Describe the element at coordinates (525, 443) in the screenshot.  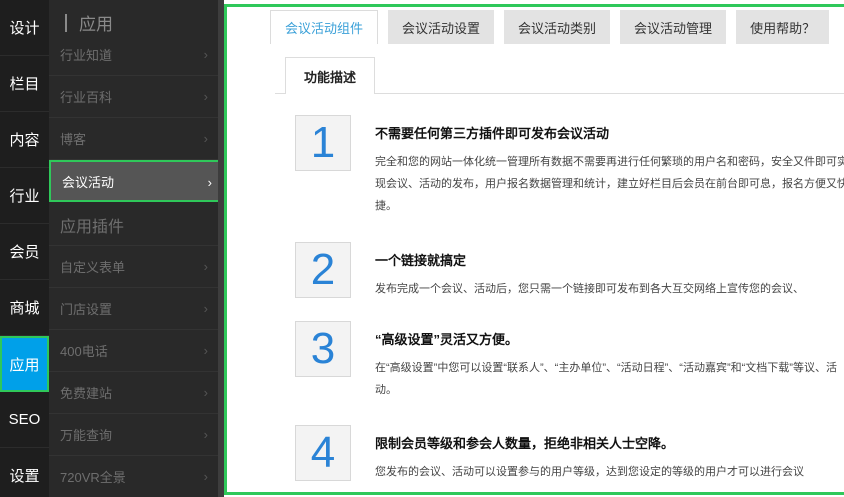
I see `feature-title: 限制会员等级和参会人数量，拒绝非相关人士空降。` at that location.